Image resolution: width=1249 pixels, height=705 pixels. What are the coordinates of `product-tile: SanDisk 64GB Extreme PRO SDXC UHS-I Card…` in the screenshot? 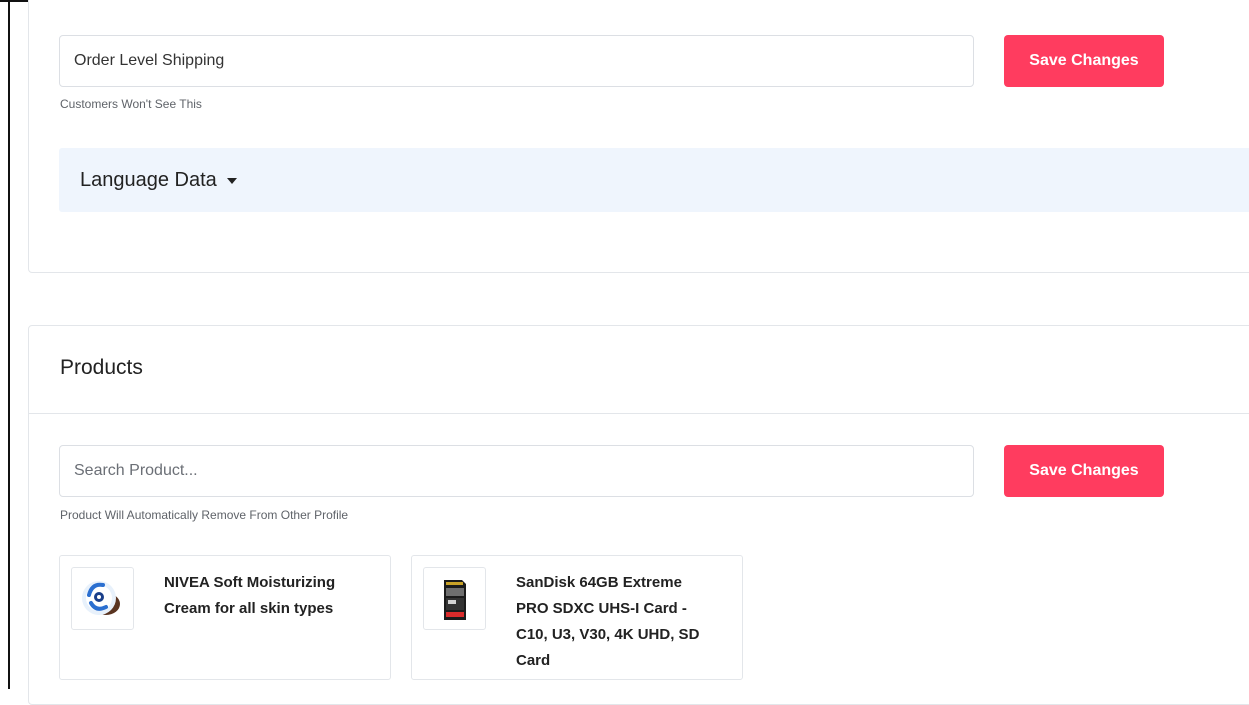 It's located at (577, 617).